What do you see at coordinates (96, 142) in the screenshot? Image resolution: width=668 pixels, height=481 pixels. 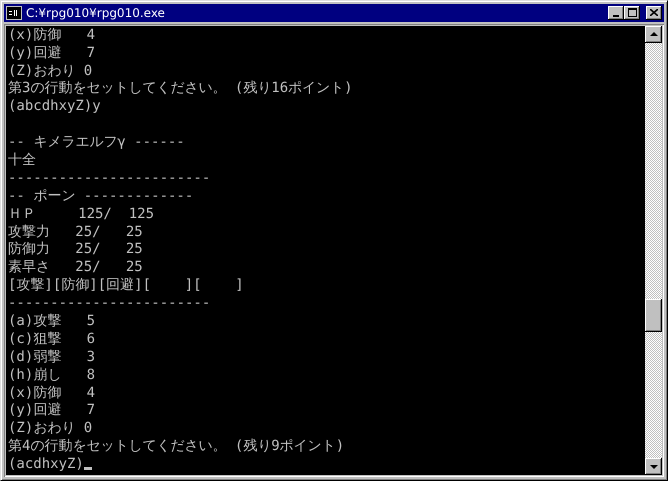 I see `console-line: -- キメラエルフγ ------` at bounding box center [96, 142].